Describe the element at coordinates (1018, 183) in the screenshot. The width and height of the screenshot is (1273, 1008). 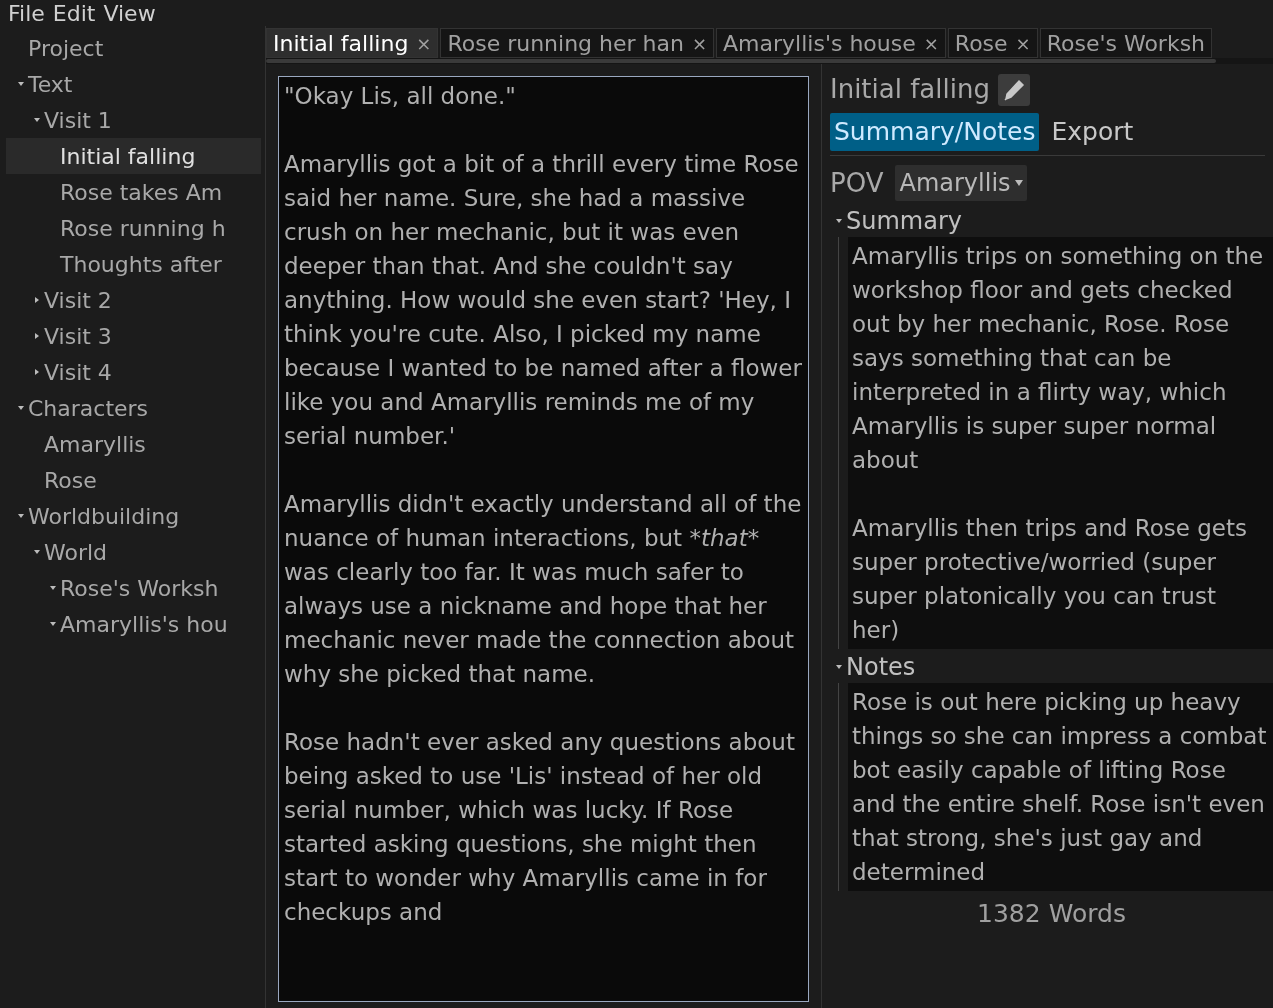
I see `dropdown-caret-icon` at that location.